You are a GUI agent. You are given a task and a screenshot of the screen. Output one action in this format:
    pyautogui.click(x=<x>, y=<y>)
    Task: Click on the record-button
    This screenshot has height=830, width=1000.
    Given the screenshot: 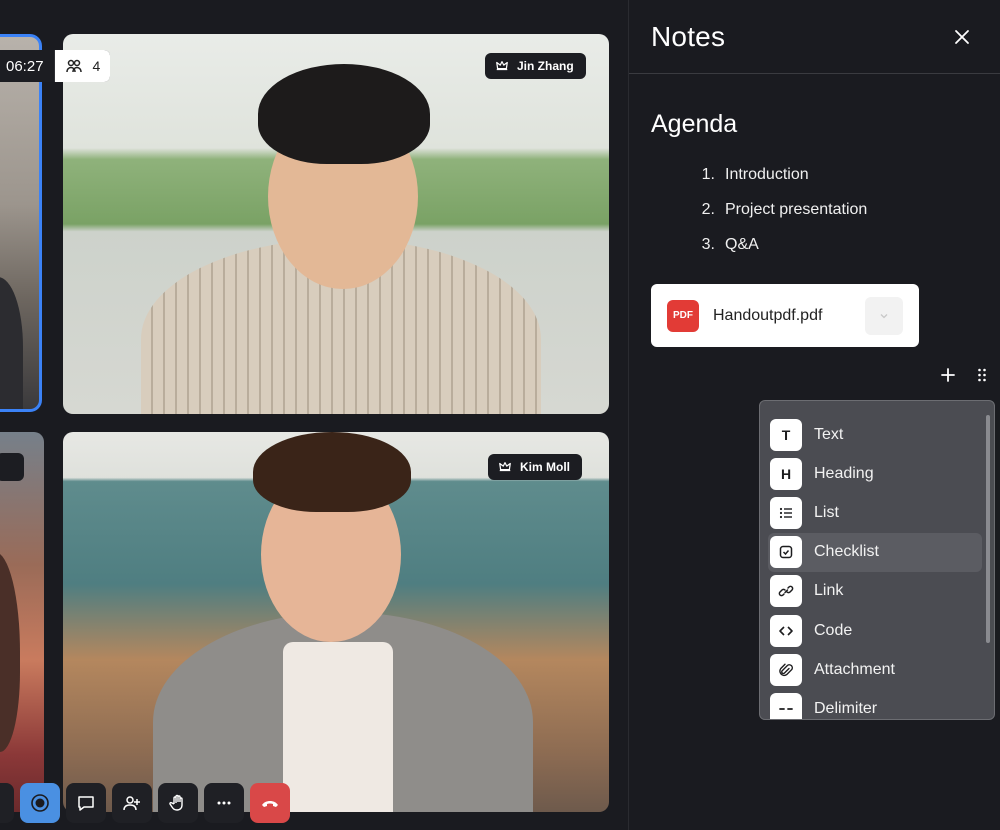 What is the action you would take?
    pyautogui.click(x=40, y=803)
    